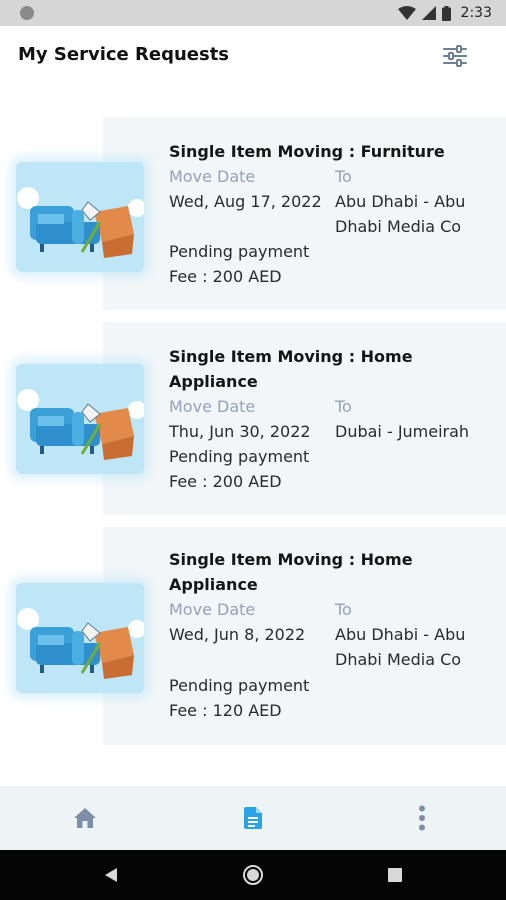 This screenshot has height=900, width=506. Describe the element at coordinates (253, 56) in the screenshot. I see `app-header: My Service Requests` at that location.